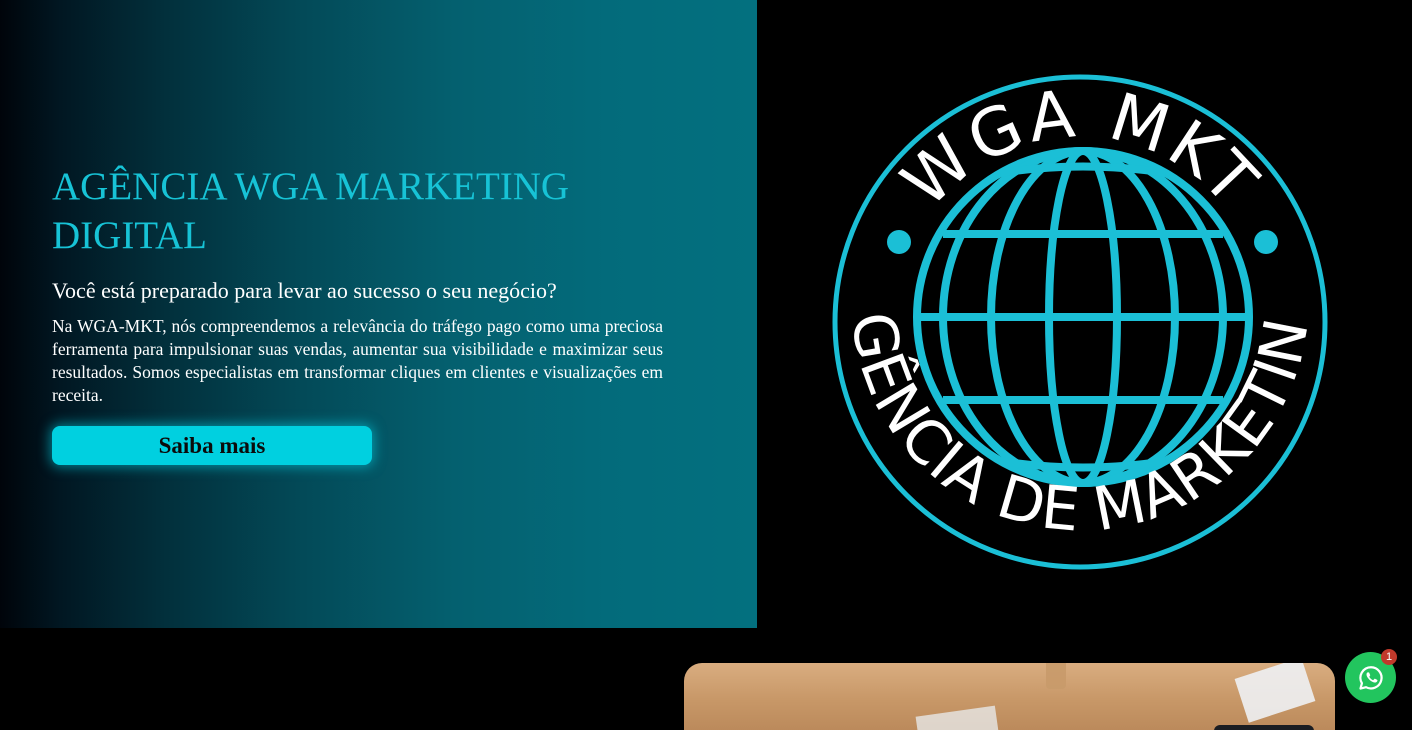  Describe the element at coordinates (311, 211) in the screenshot. I see `hero-title: AGÊNCIA WGA MARKETING DIGITAL` at that location.